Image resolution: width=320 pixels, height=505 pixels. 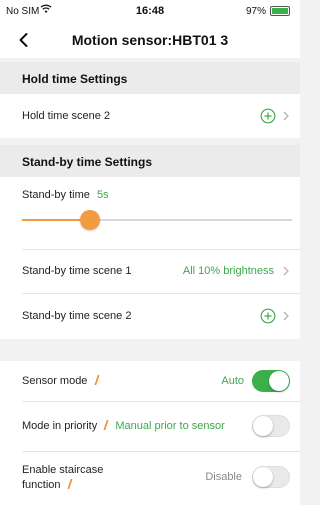 I want to click on sensor-mode-value: Auto, so click(x=232, y=381).